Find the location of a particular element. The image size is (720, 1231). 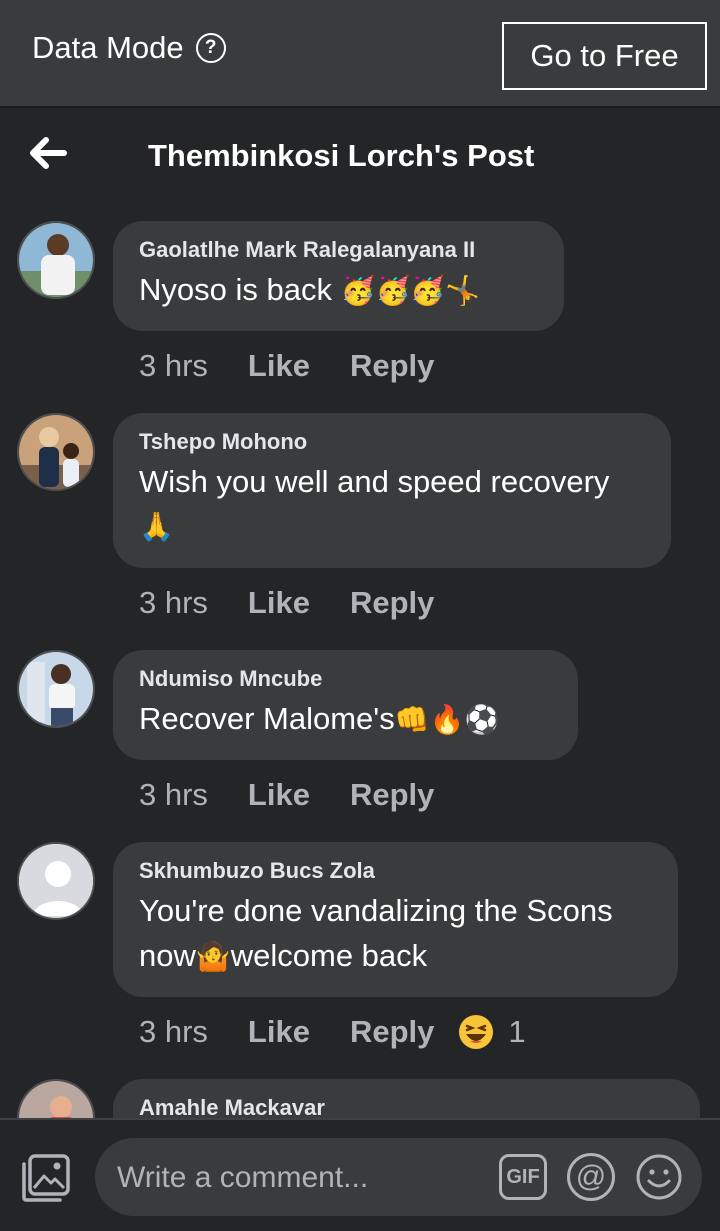

comment-bubble: Ndumiso Mncube Recover Malome's👊🔥⚽ is located at coordinates (345, 705).